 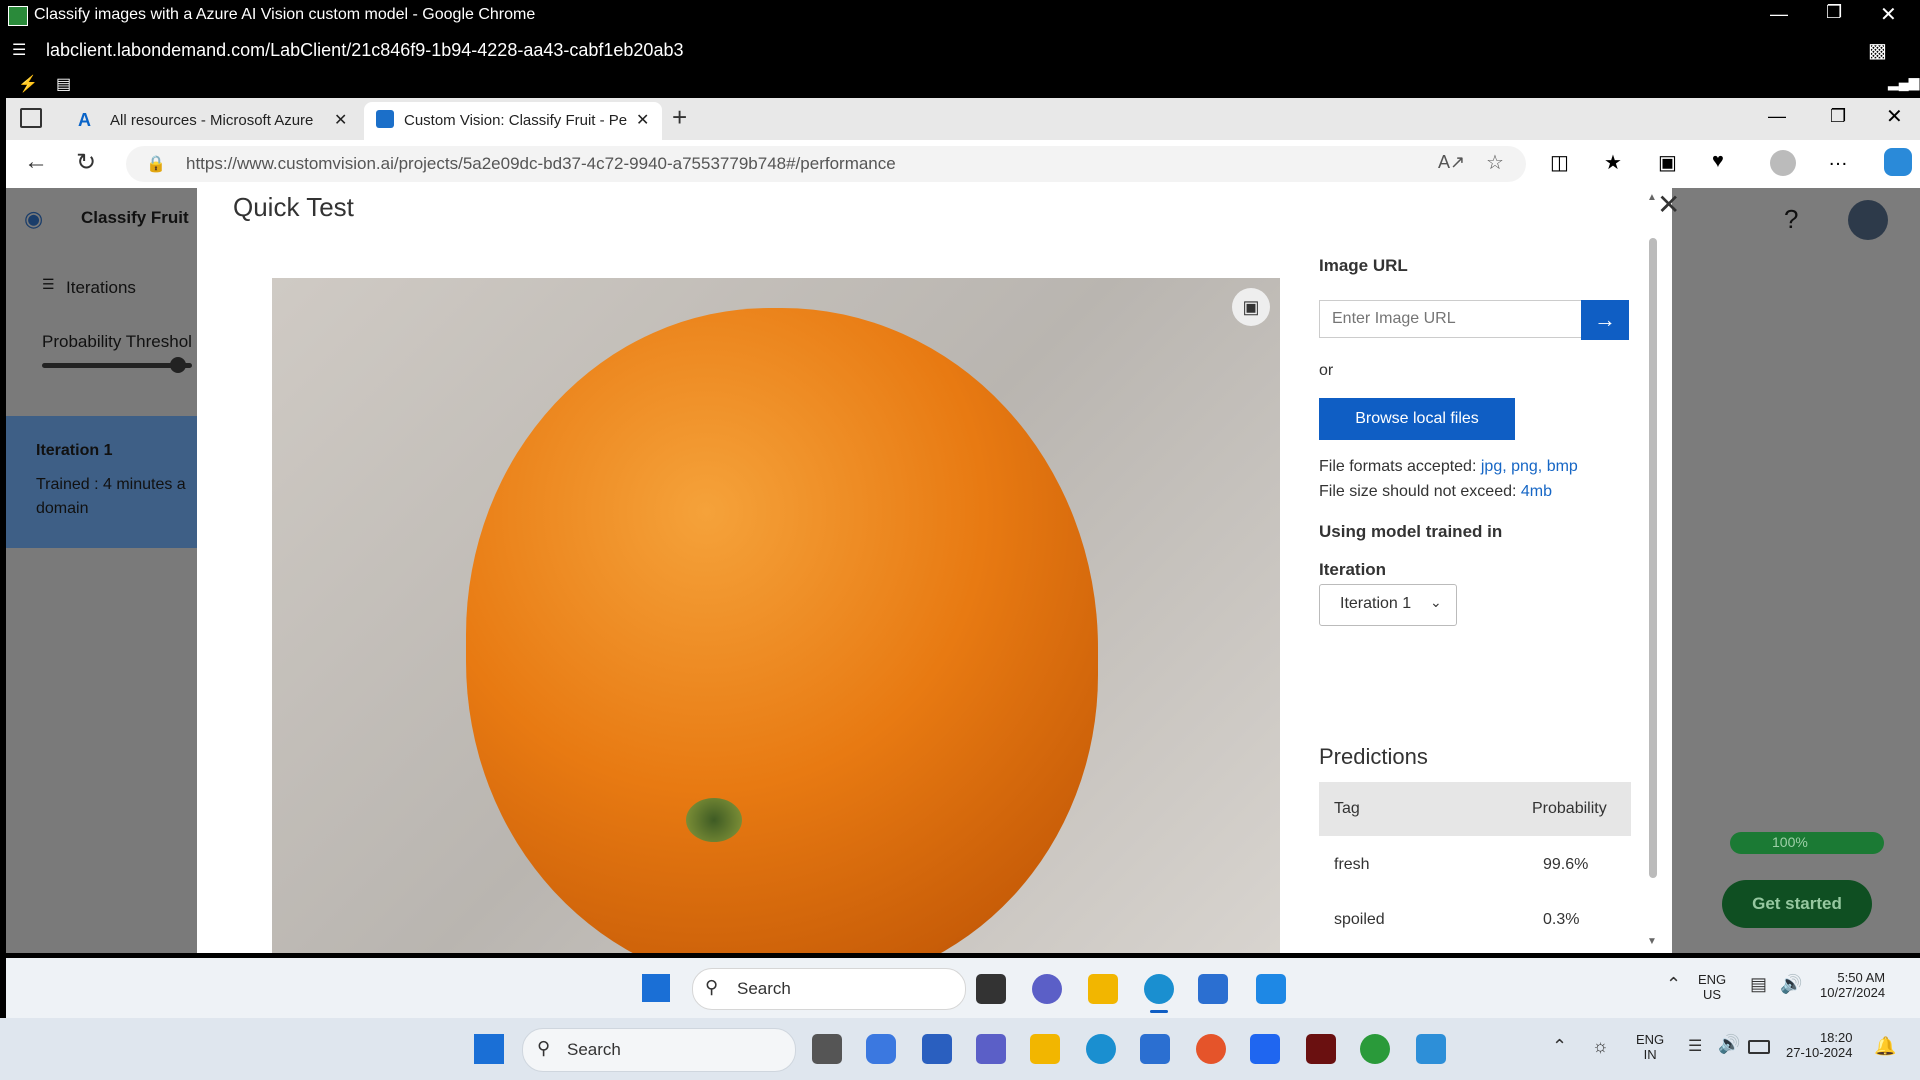 I want to click on tray-clock: 18:20 27-10-2024, so click(x=1819, y=1045).